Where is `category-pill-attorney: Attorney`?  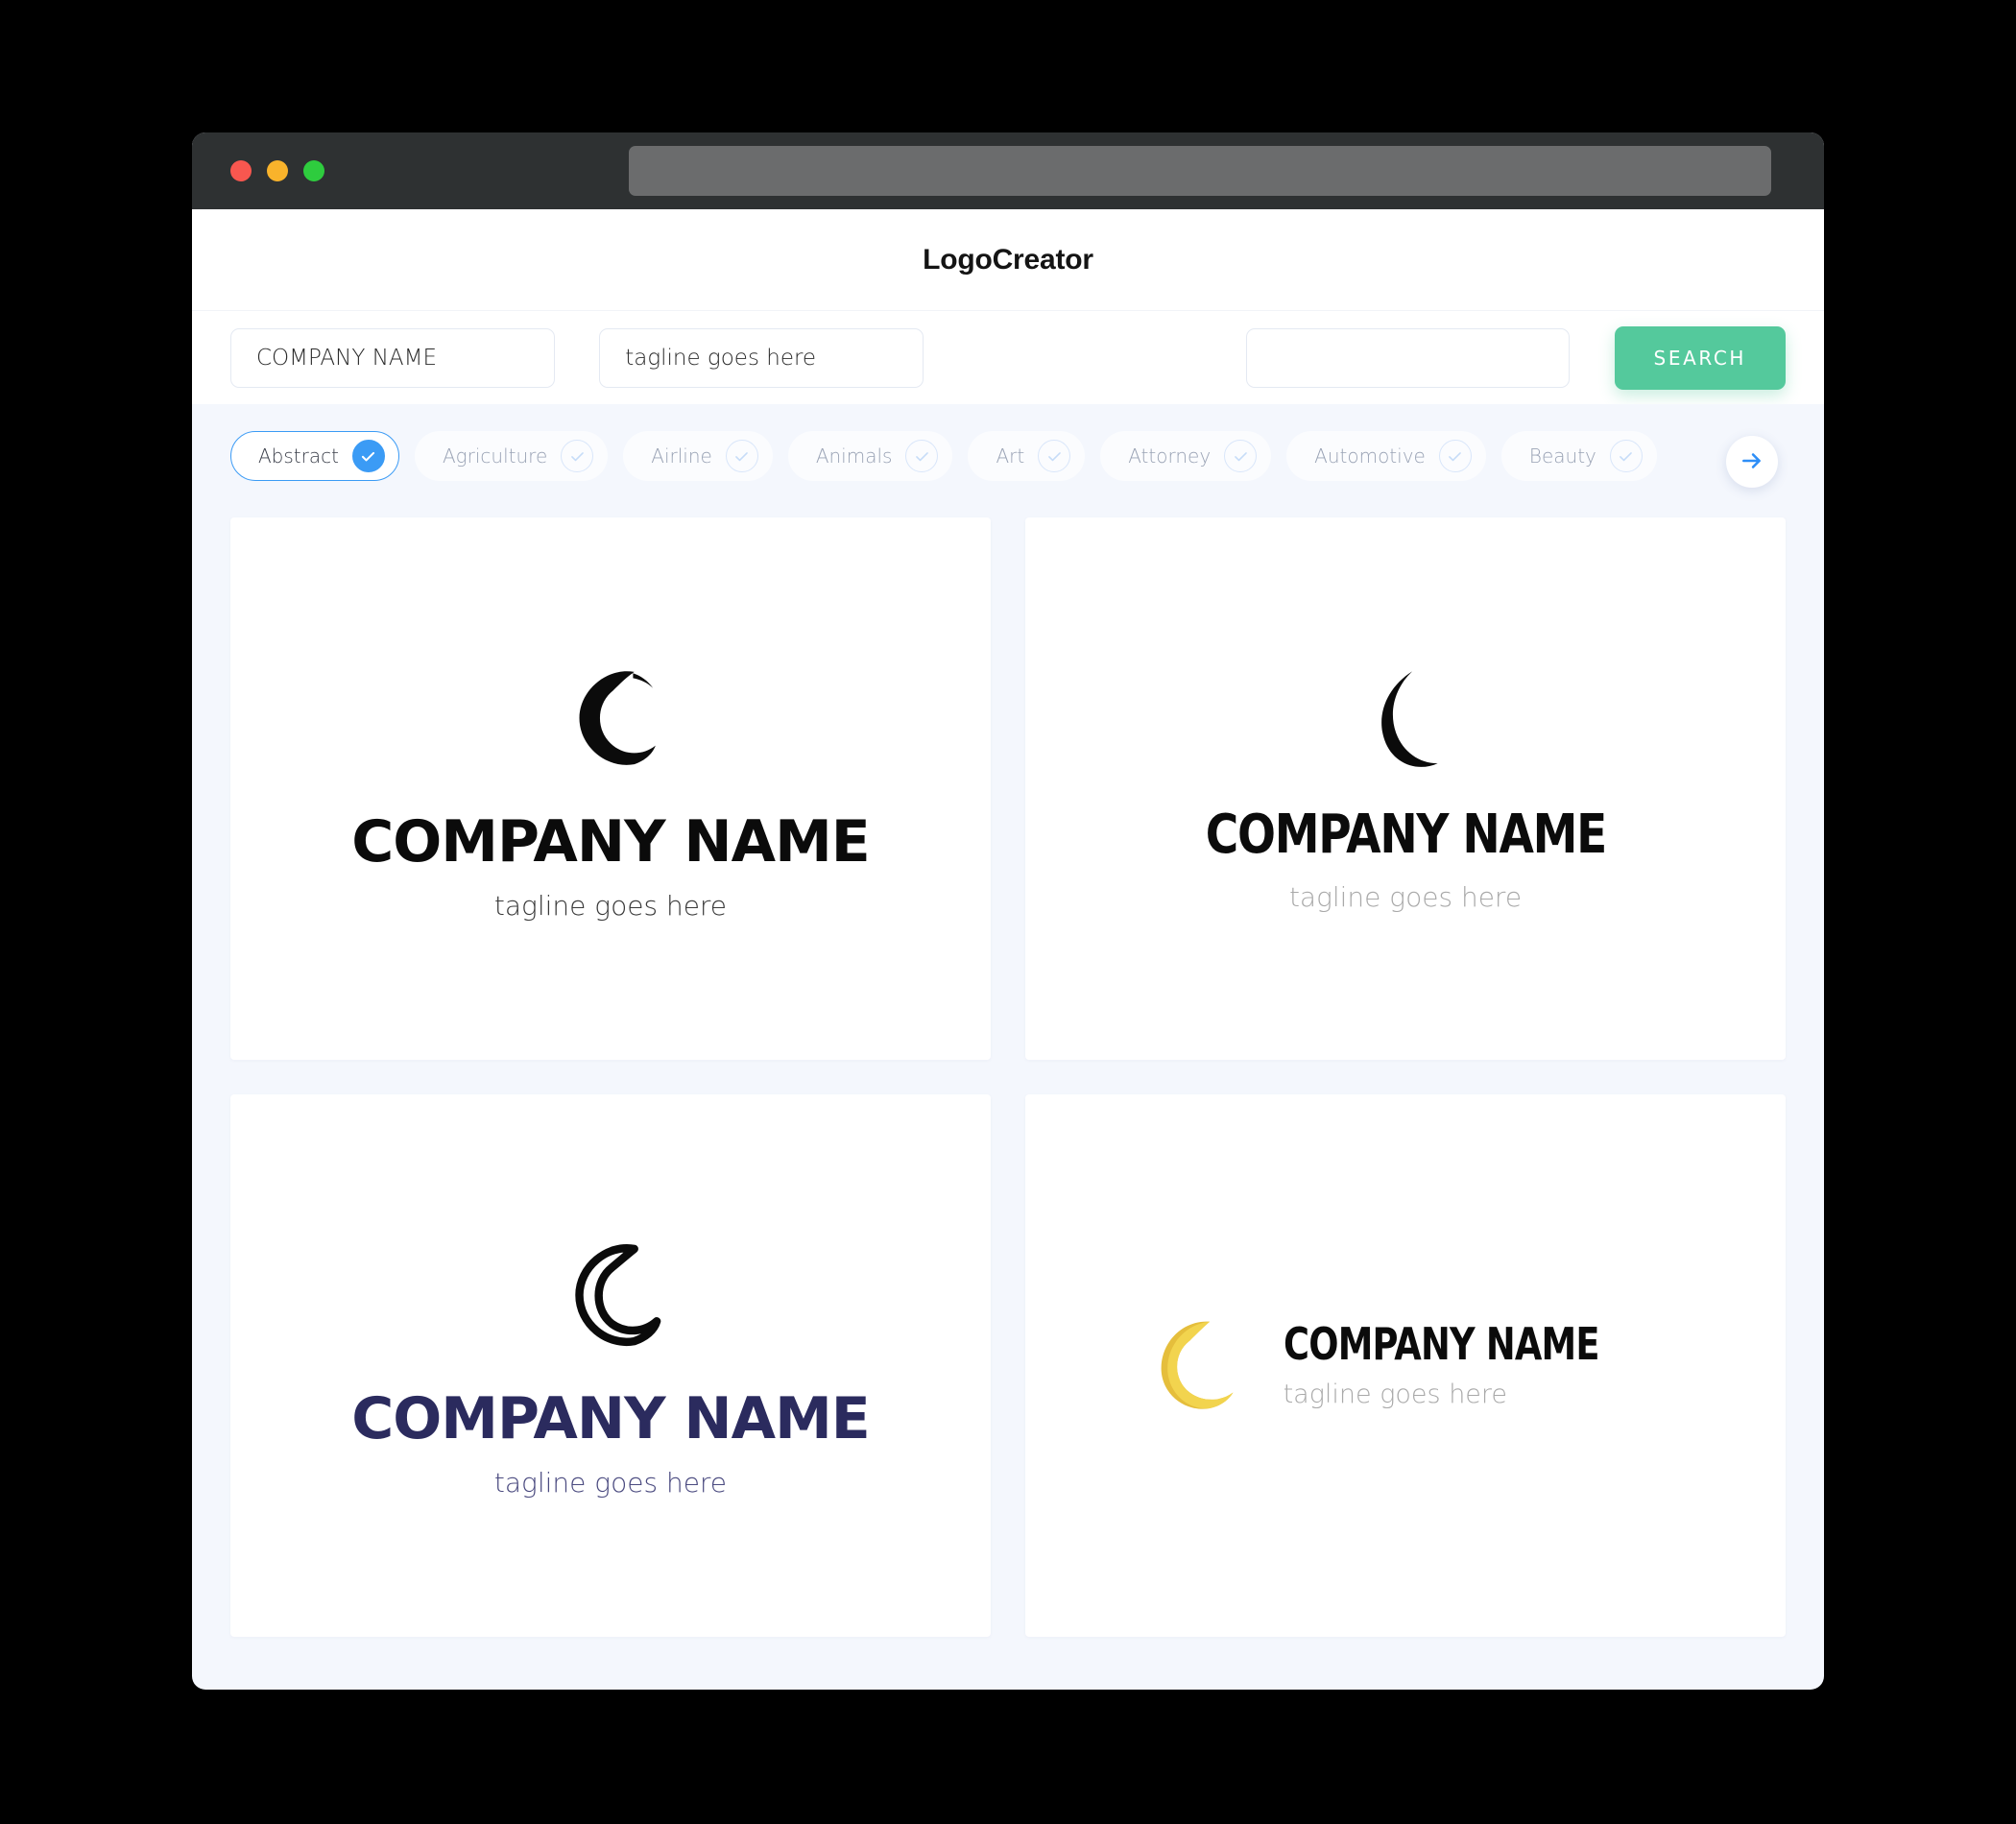 category-pill-attorney: Attorney is located at coordinates (1186, 456).